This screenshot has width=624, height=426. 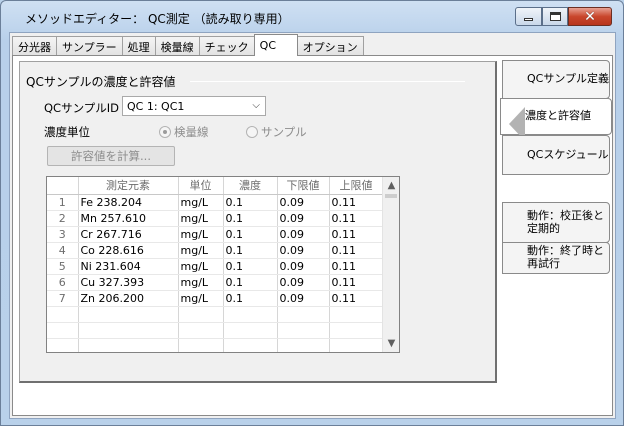 What do you see at coordinates (128, 266) in the screenshot?
I see `cell-element: Ni 231.604` at bounding box center [128, 266].